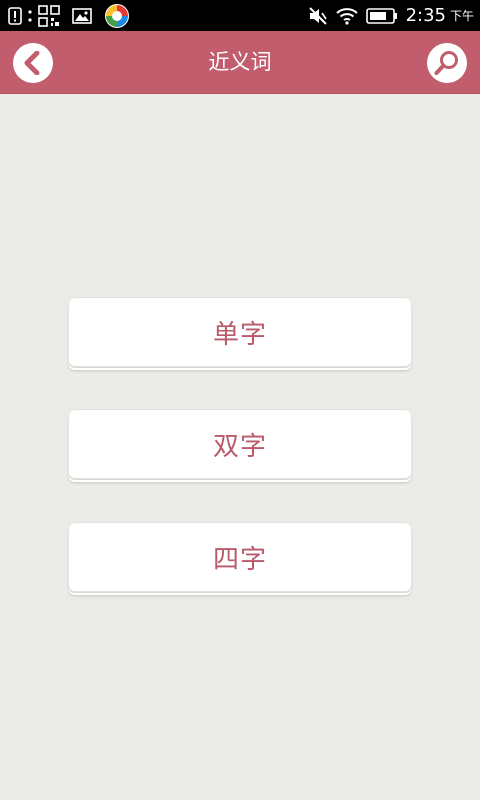 This screenshot has height=800, width=480. Describe the element at coordinates (318, 16) in the screenshot. I see `mute-icon` at that location.